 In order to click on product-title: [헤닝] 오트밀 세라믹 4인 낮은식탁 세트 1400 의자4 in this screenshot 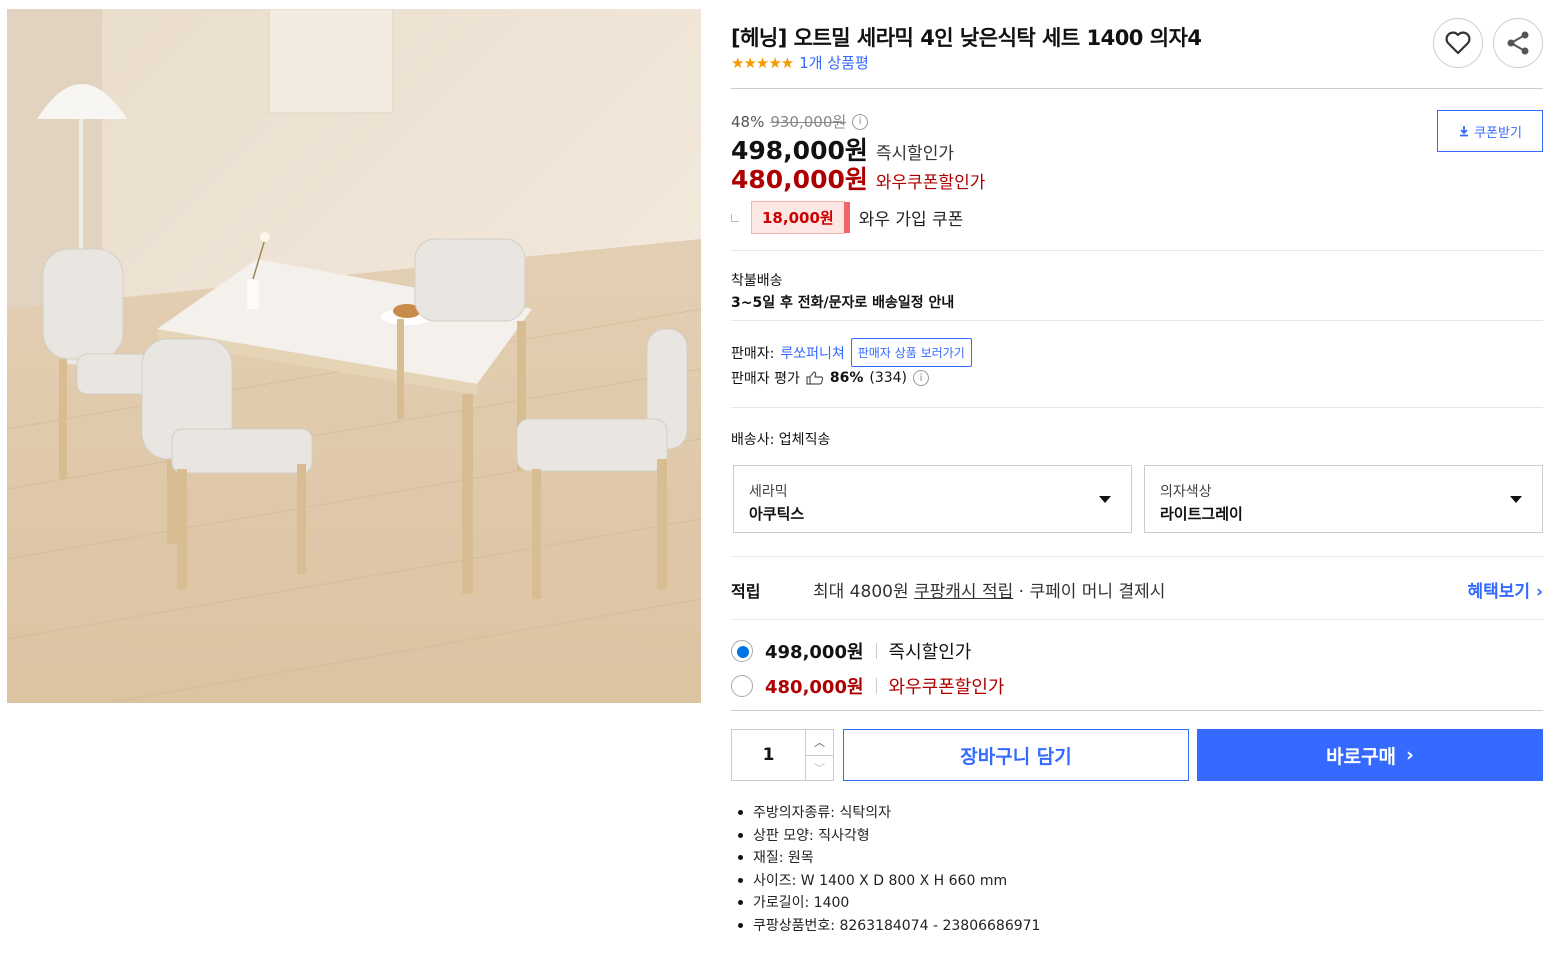, I will do `click(966, 38)`.